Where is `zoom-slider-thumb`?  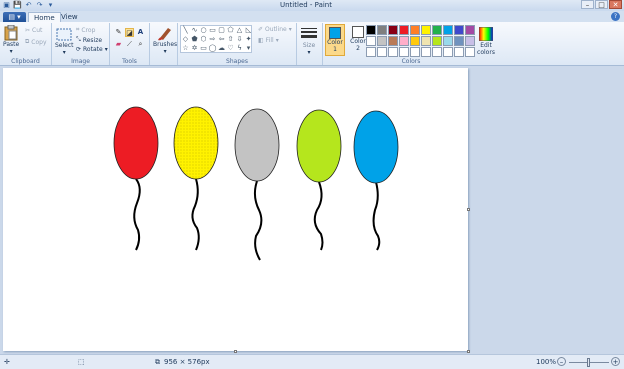
zoom-slider-thumb is located at coordinates (588, 362).